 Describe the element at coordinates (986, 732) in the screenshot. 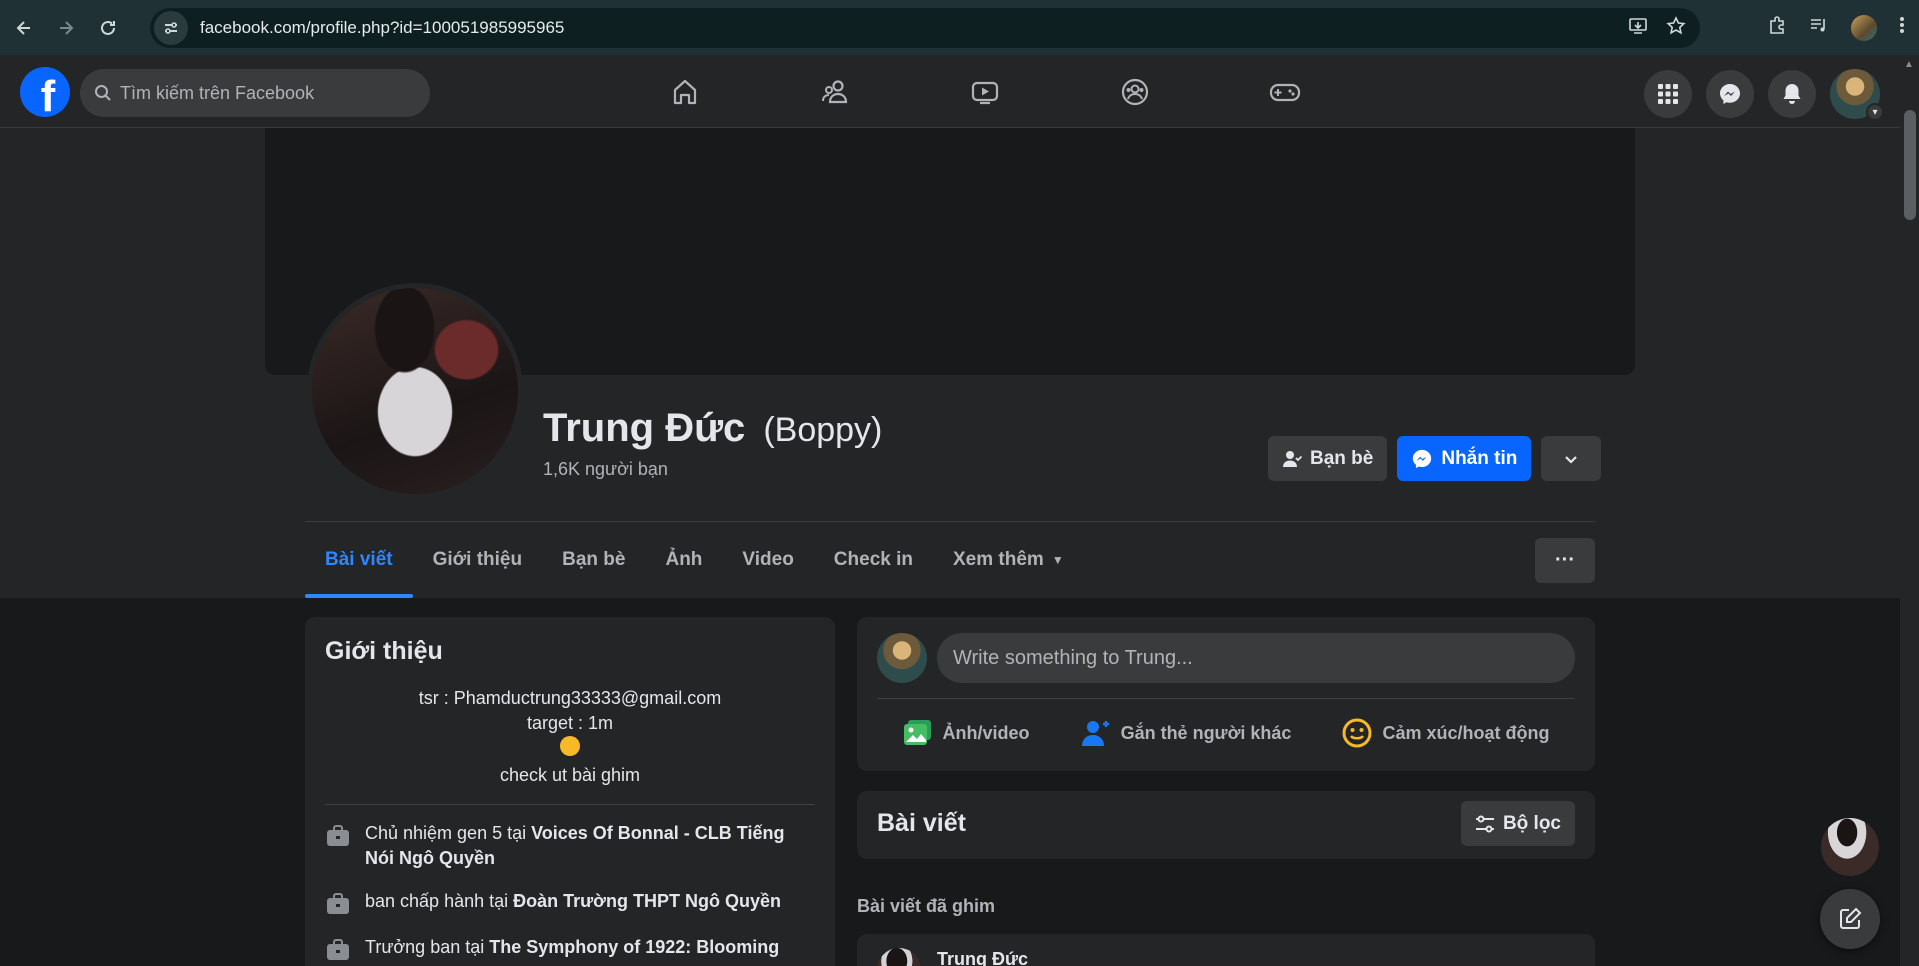

I see `photo-video-label: Ảnh/video` at that location.